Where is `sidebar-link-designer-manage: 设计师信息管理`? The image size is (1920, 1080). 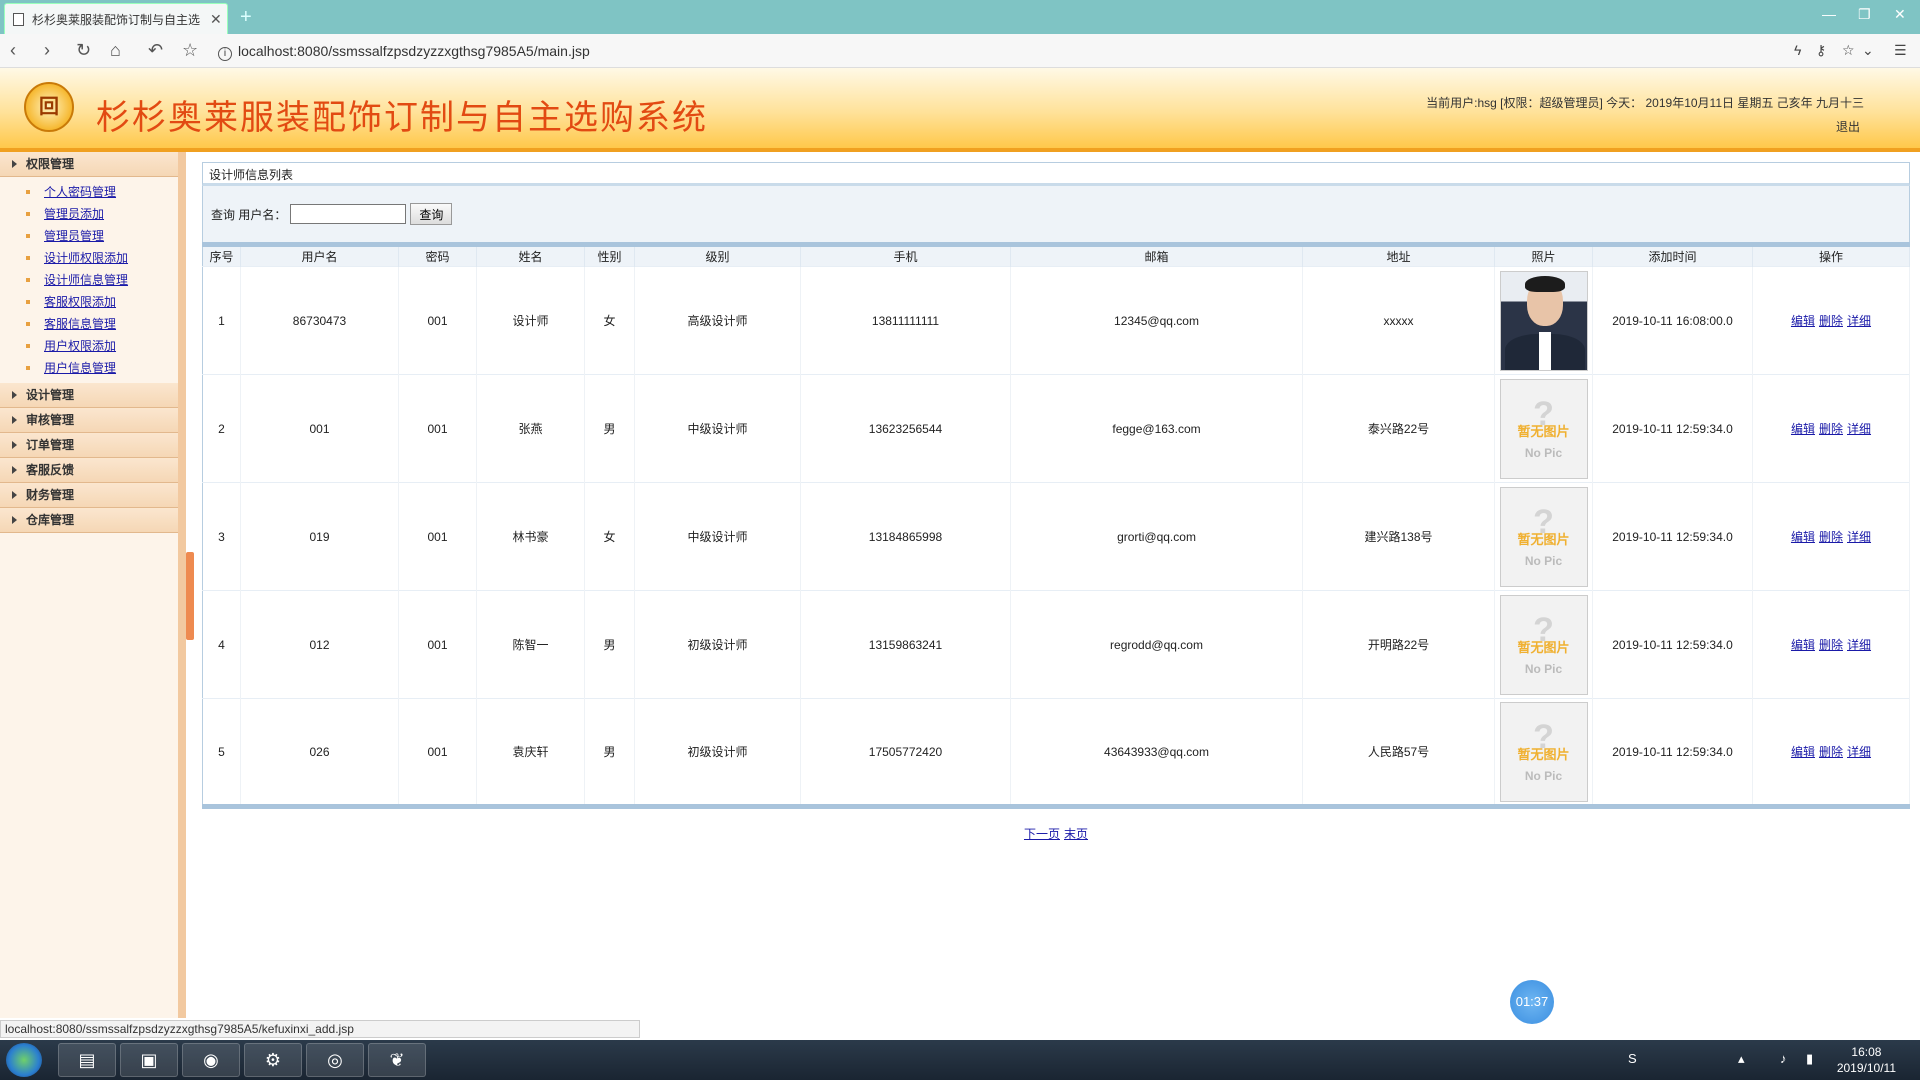 sidebar-link-designer-manage: 设计师信息管理 is located at coordinates (86, 280).